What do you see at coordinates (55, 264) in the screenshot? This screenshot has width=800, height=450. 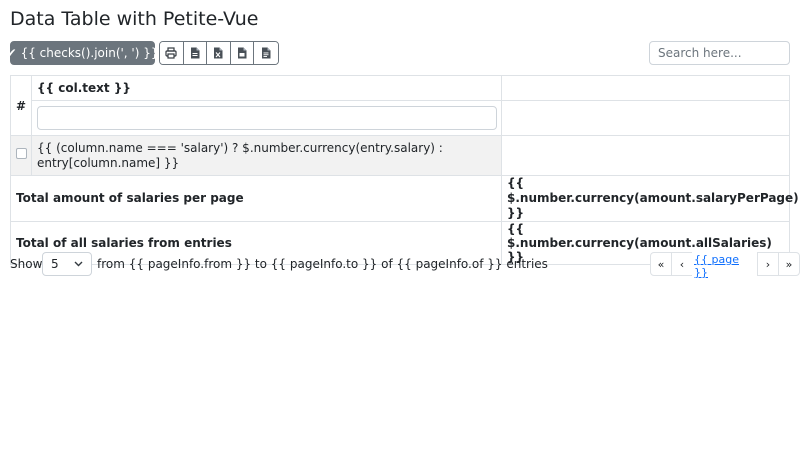 I see `page-size-value: 5` at bounding box center [55, 264].